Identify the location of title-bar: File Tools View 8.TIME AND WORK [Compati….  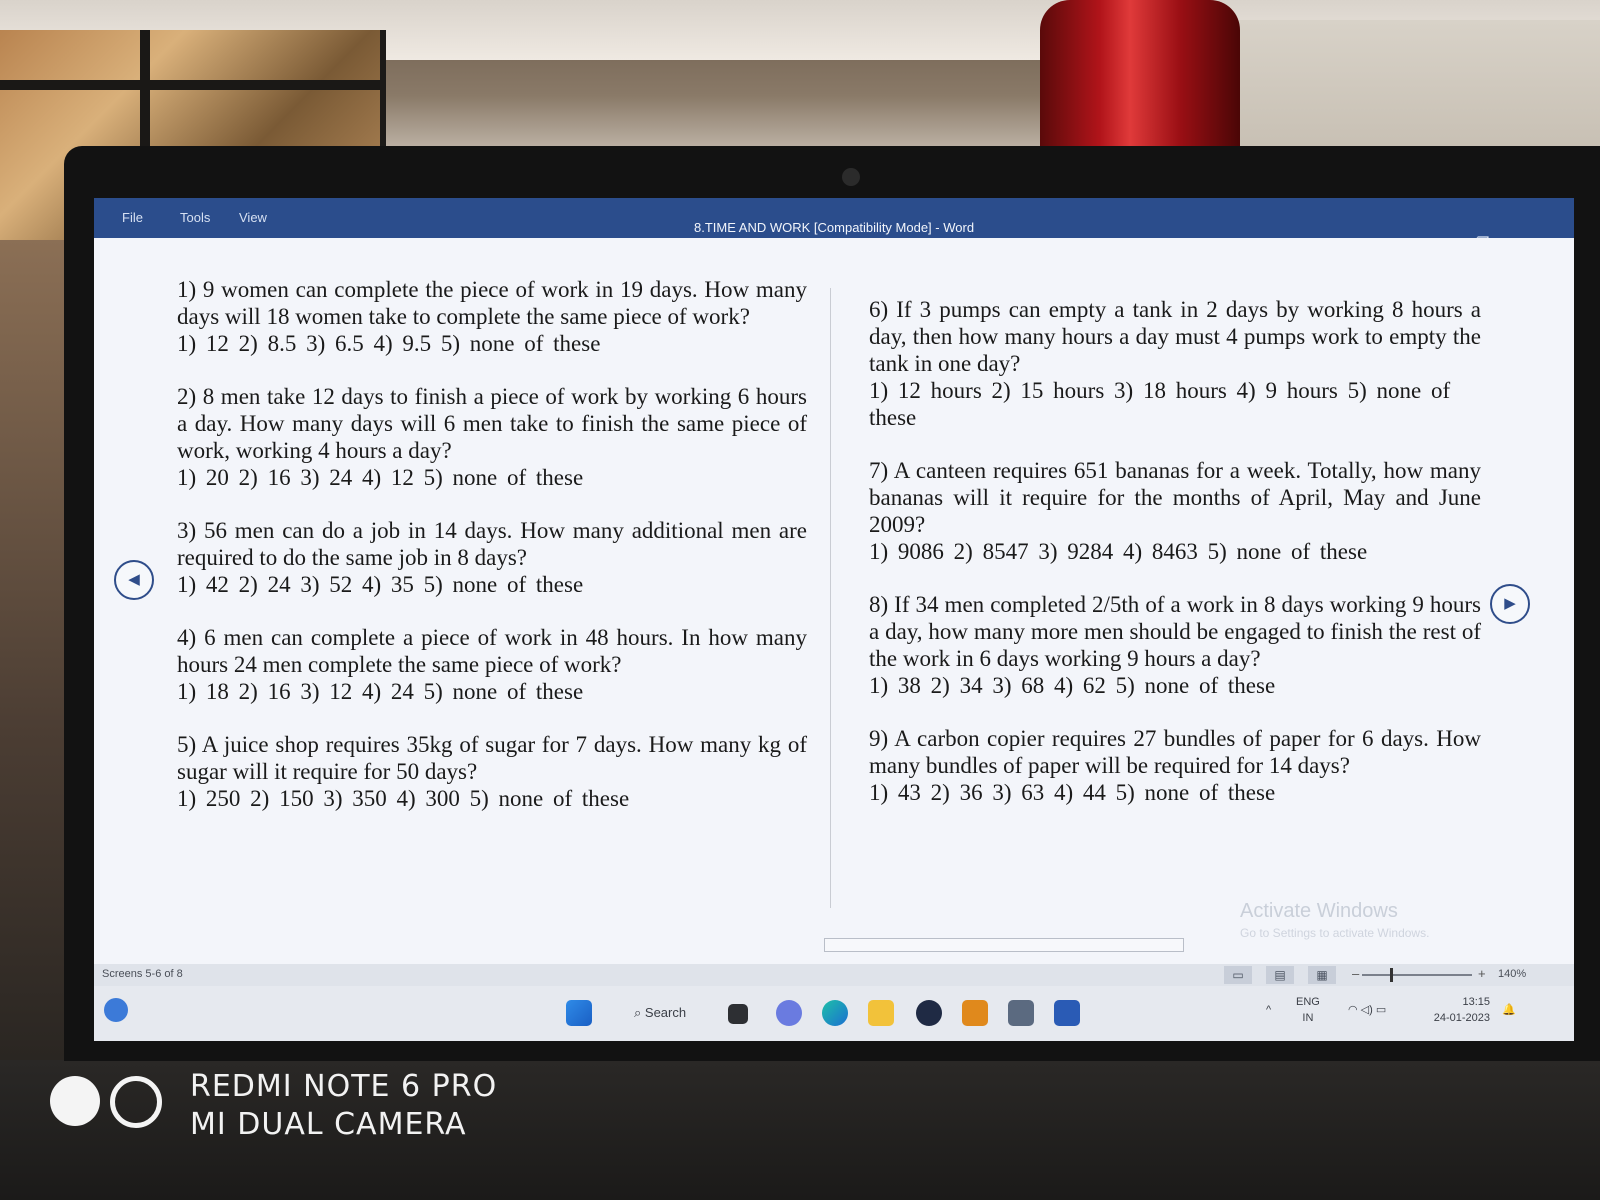
(834, 225).